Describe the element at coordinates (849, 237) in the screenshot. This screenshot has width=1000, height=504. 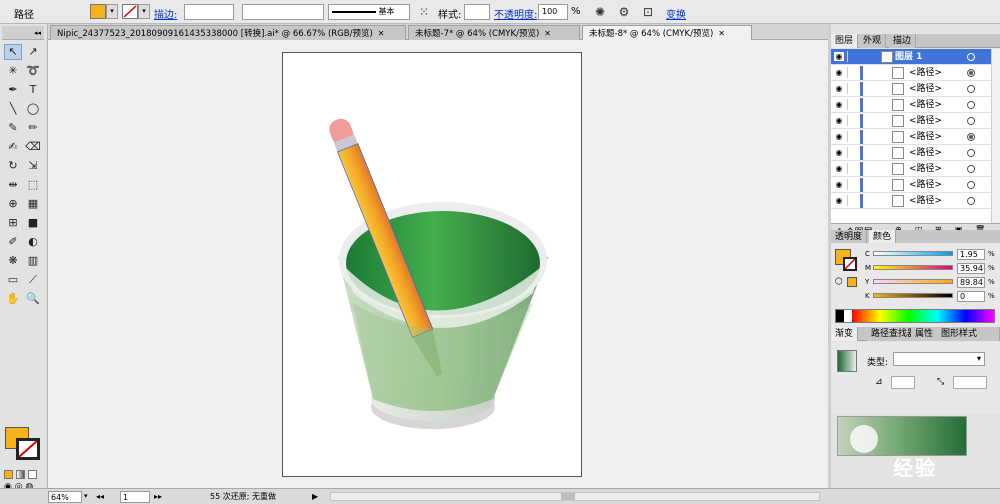
I see `tab-transparency: 透明度` at that location.